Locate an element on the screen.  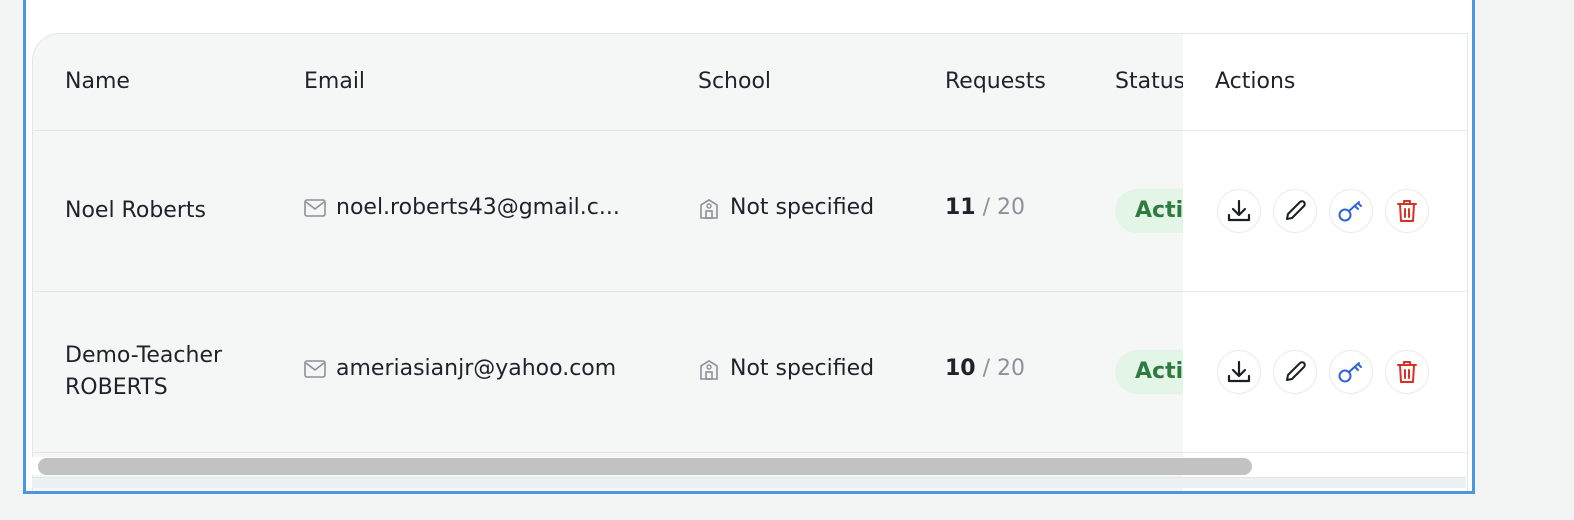
requests-used: 10 is located at coordinates (960, 368).